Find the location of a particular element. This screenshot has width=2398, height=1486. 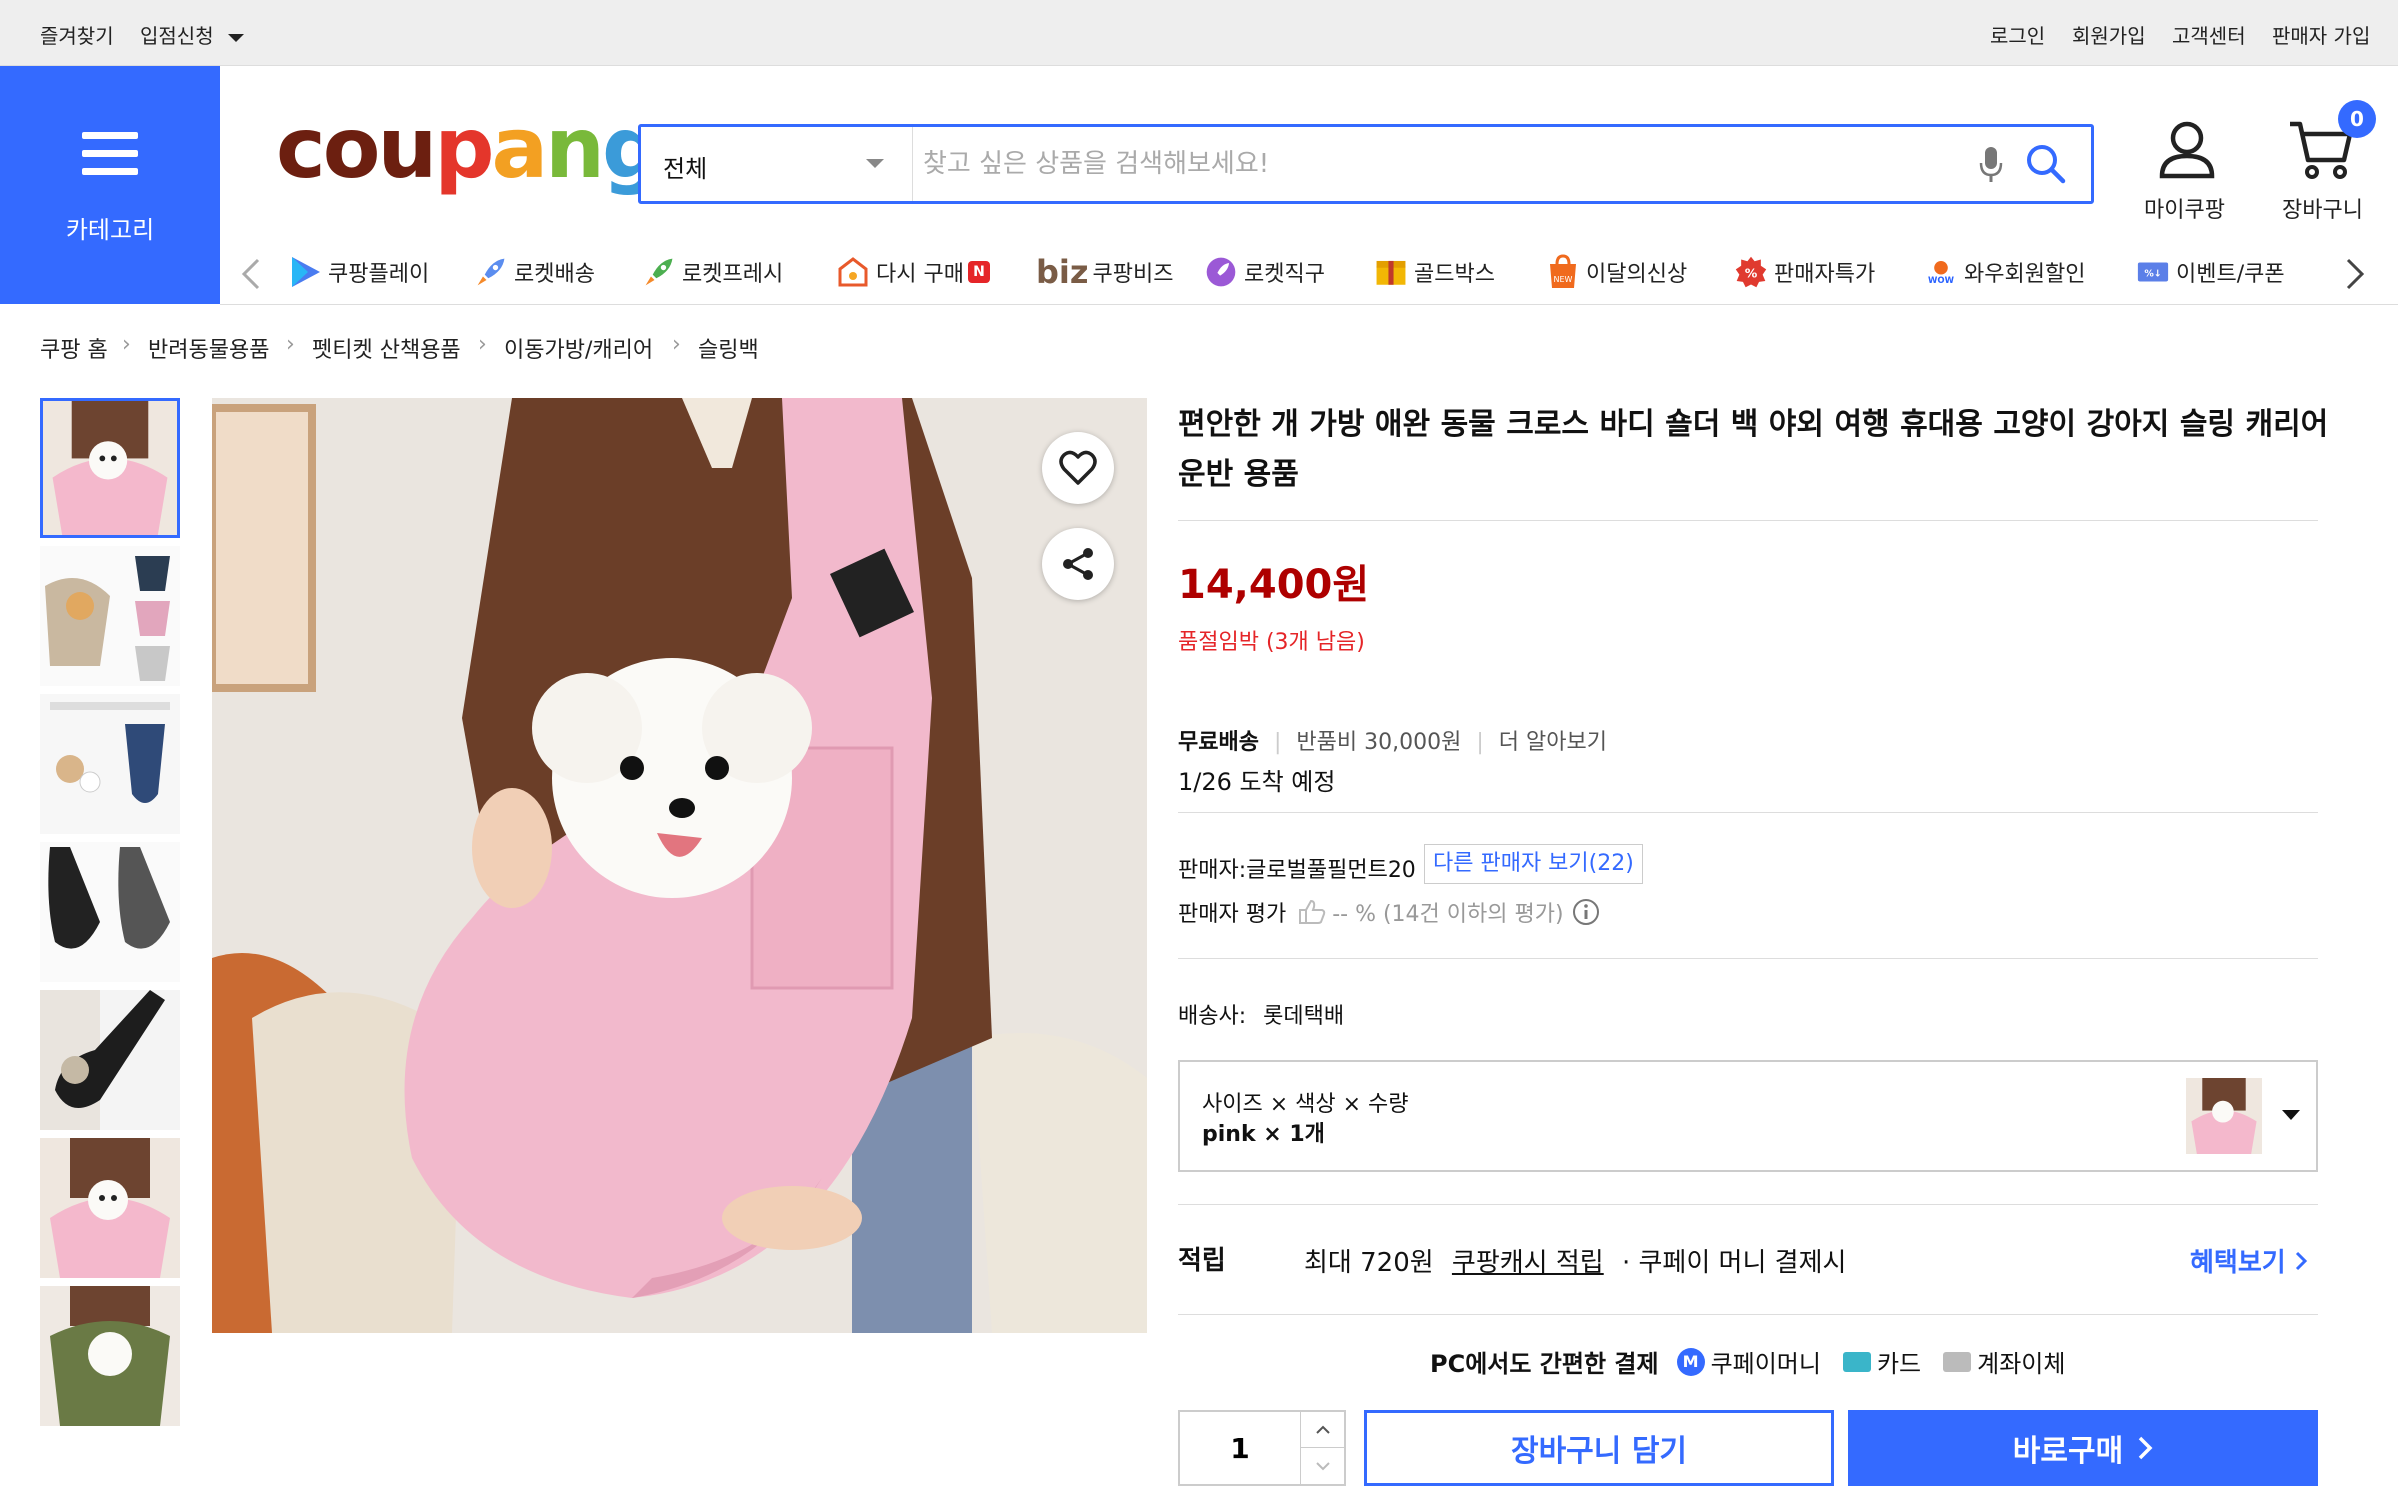

nav-item-new-arrivals: NEW 이달의신상 is located at coordinates (1616, 272).